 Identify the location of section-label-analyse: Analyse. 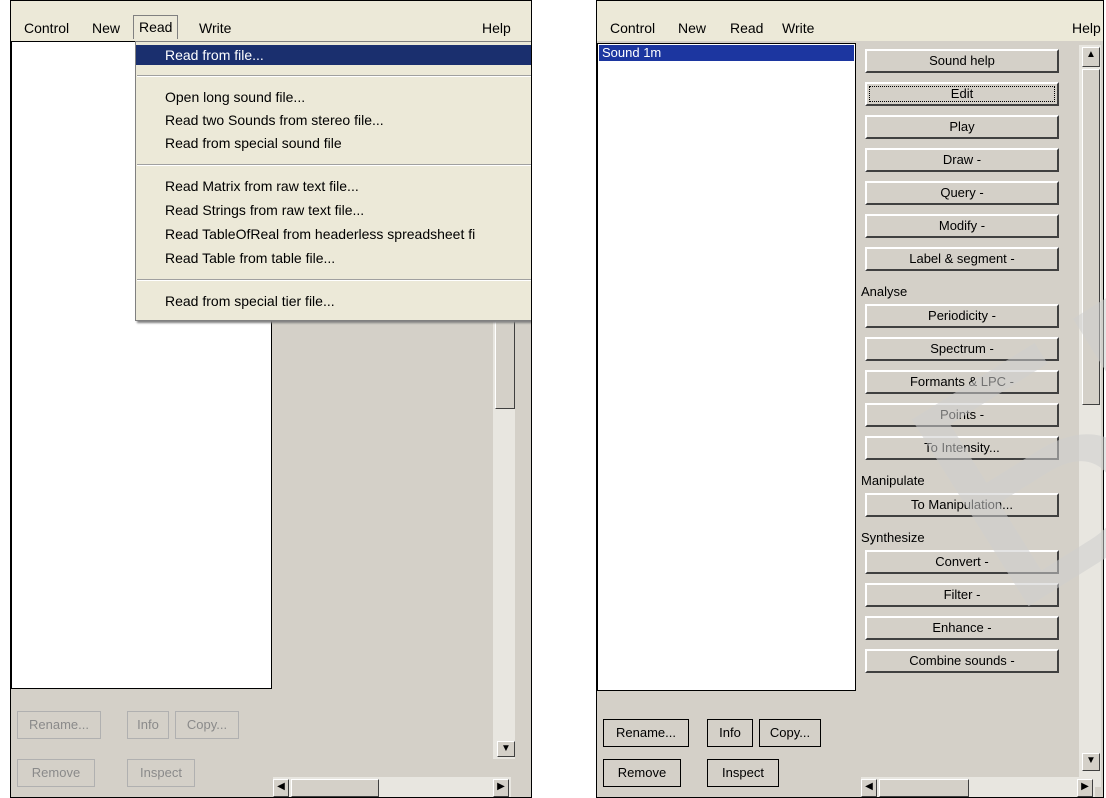
(884, 291).